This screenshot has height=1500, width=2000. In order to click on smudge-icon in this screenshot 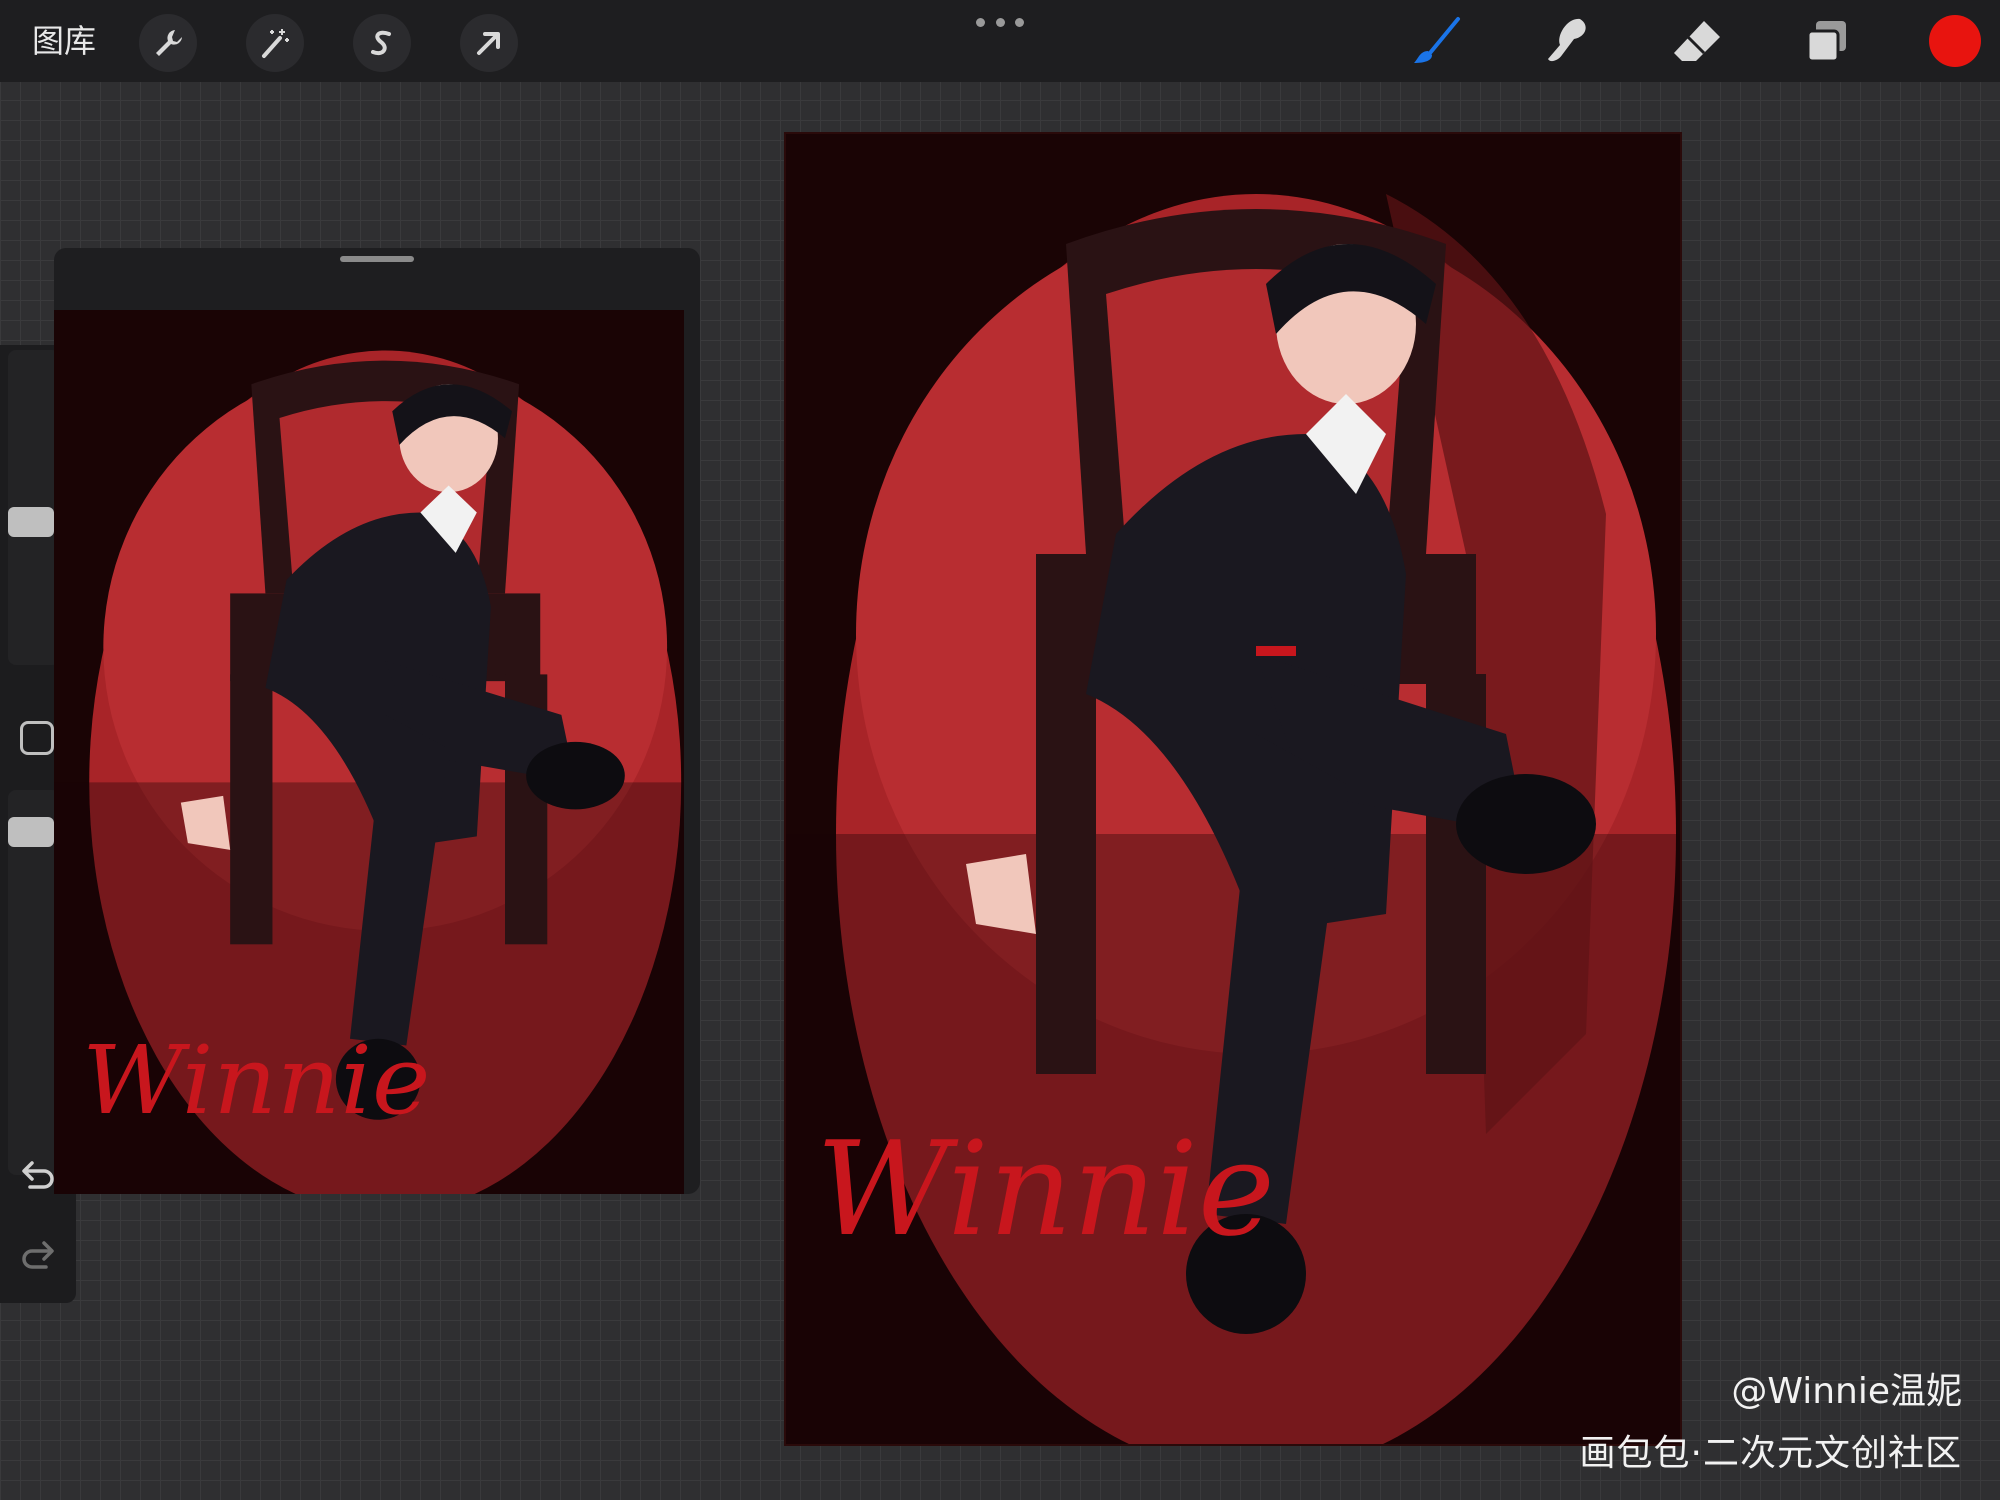, I will do `click(1567, 40)`.